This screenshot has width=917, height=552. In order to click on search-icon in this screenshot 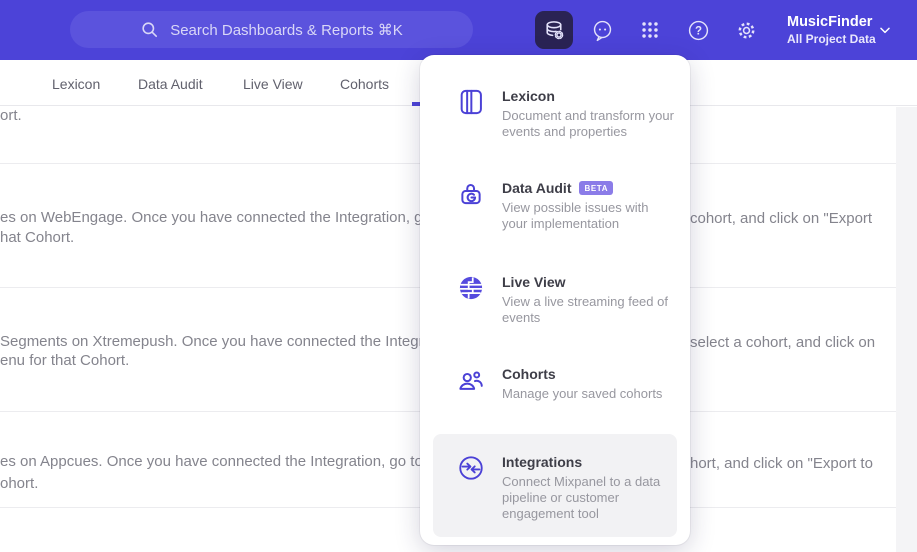, I will do `click(149, 29)`.